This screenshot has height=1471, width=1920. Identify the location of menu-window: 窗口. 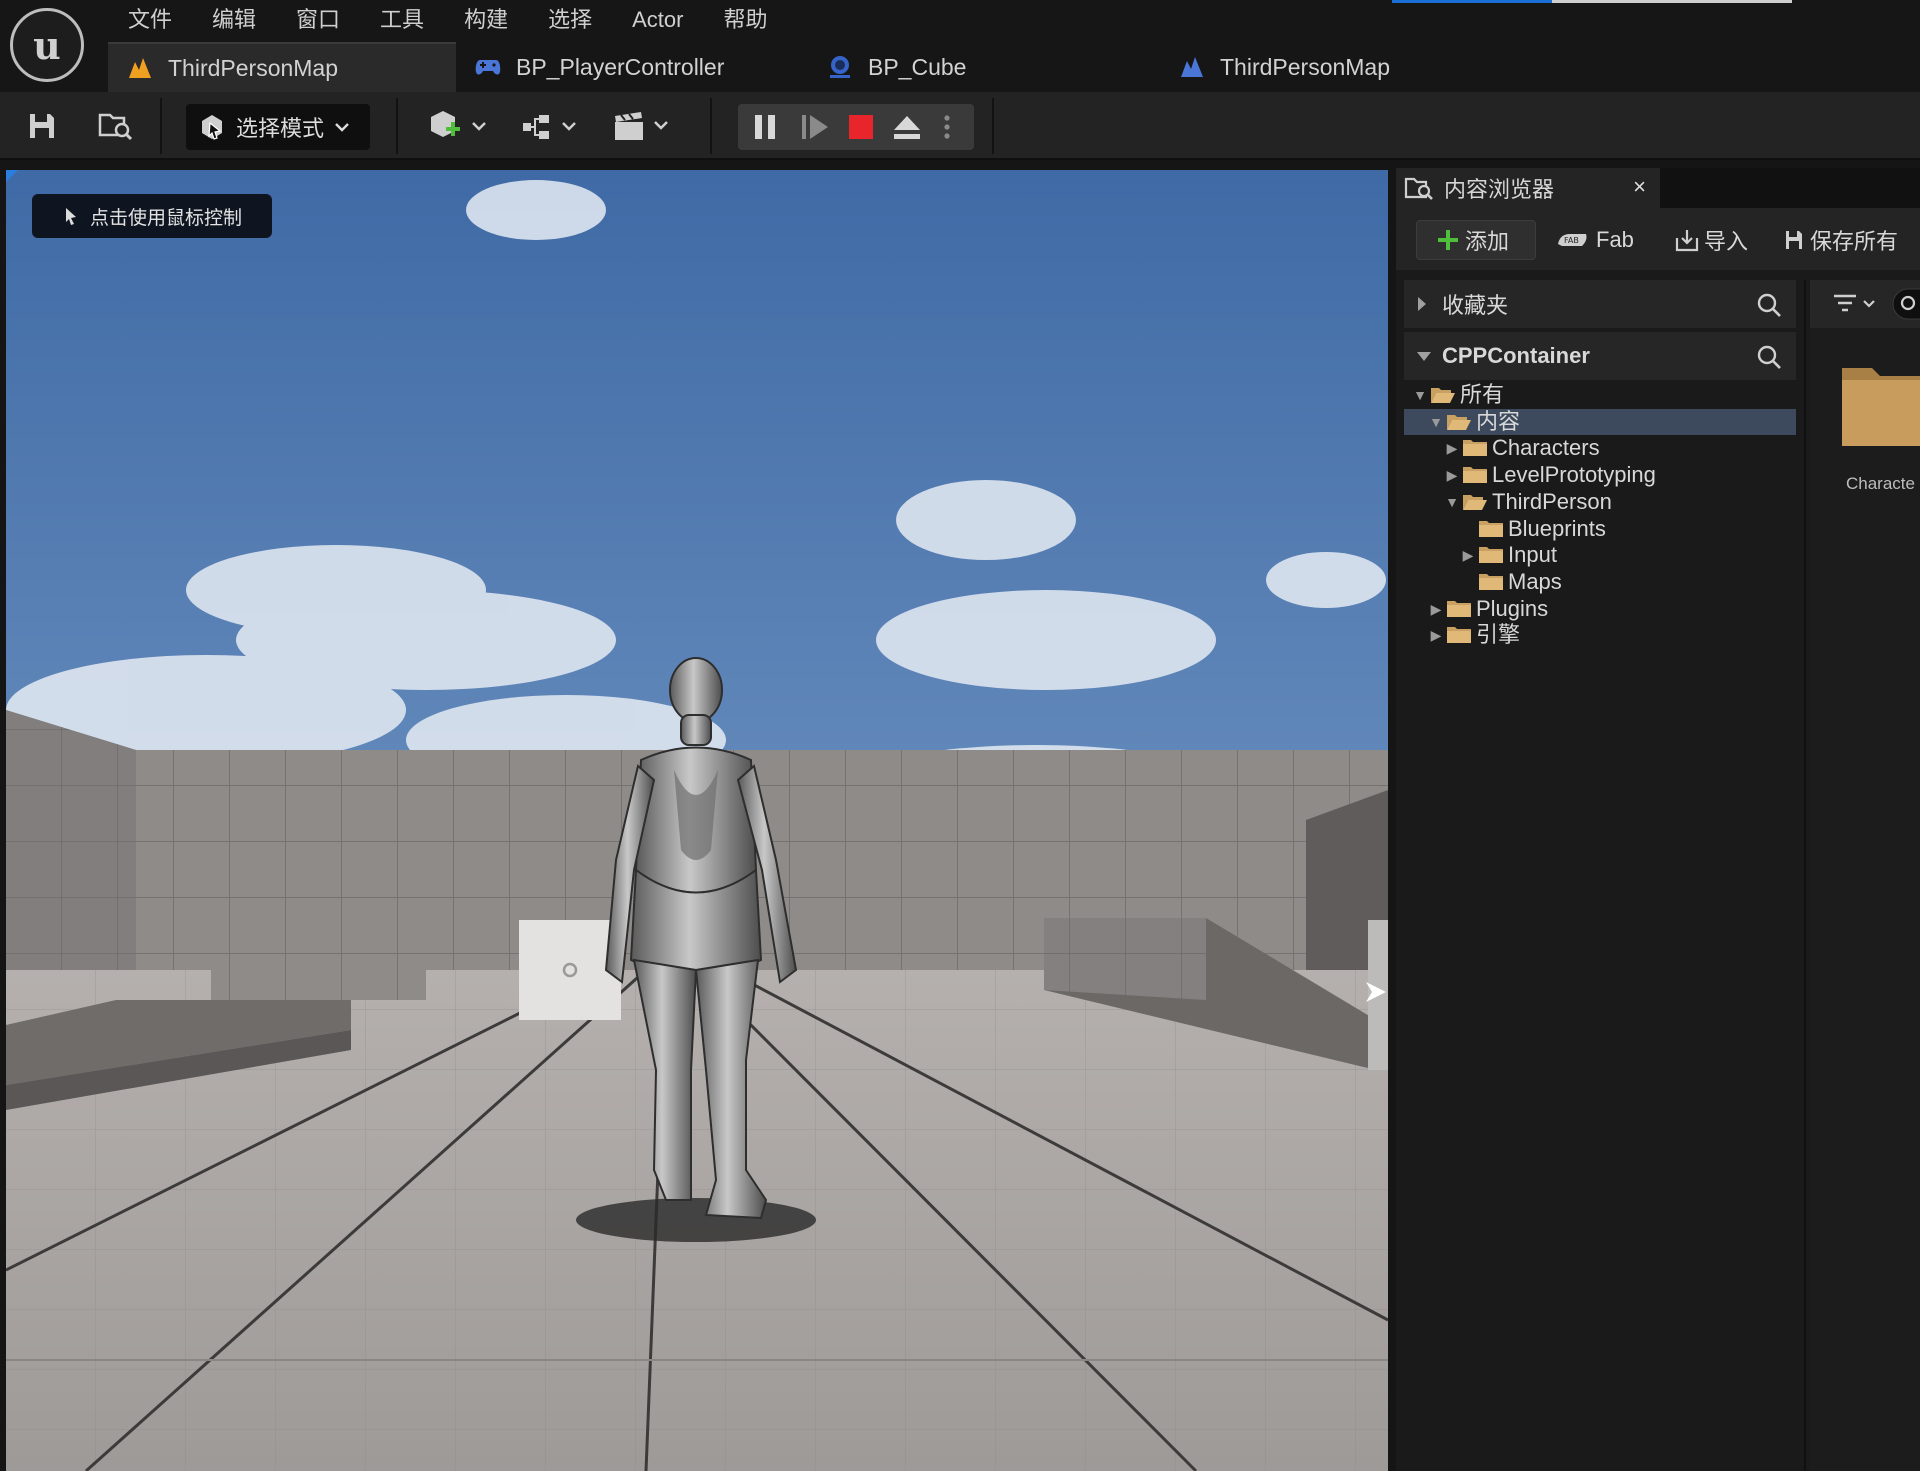
(318, 20).